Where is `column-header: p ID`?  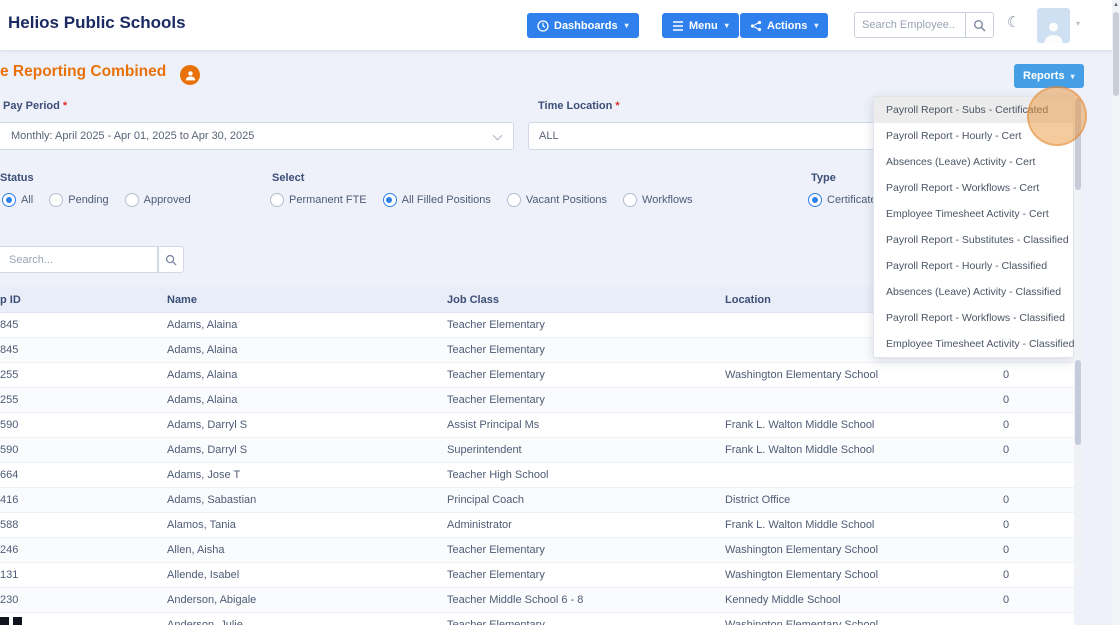 column-header: p ID is located at coordinates (10, 299).